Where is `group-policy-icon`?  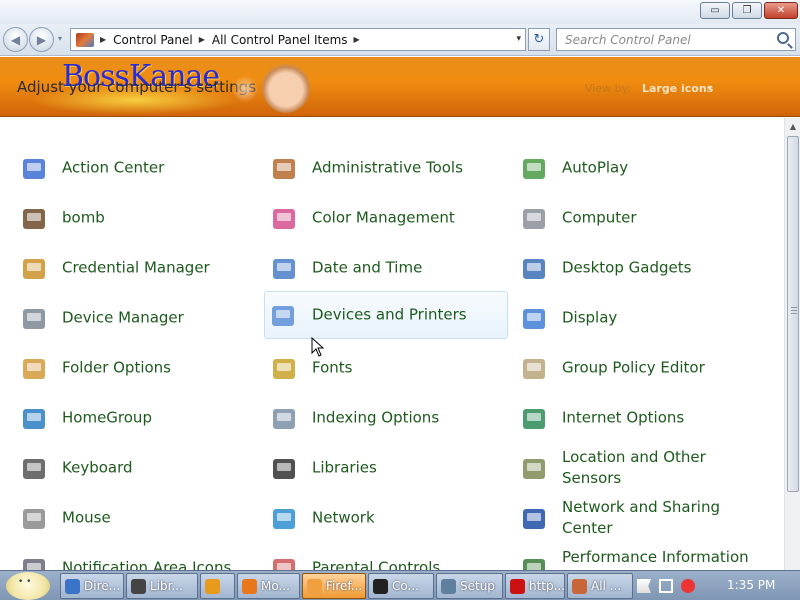 group-policy-icon is located at coordinates (534, 369).